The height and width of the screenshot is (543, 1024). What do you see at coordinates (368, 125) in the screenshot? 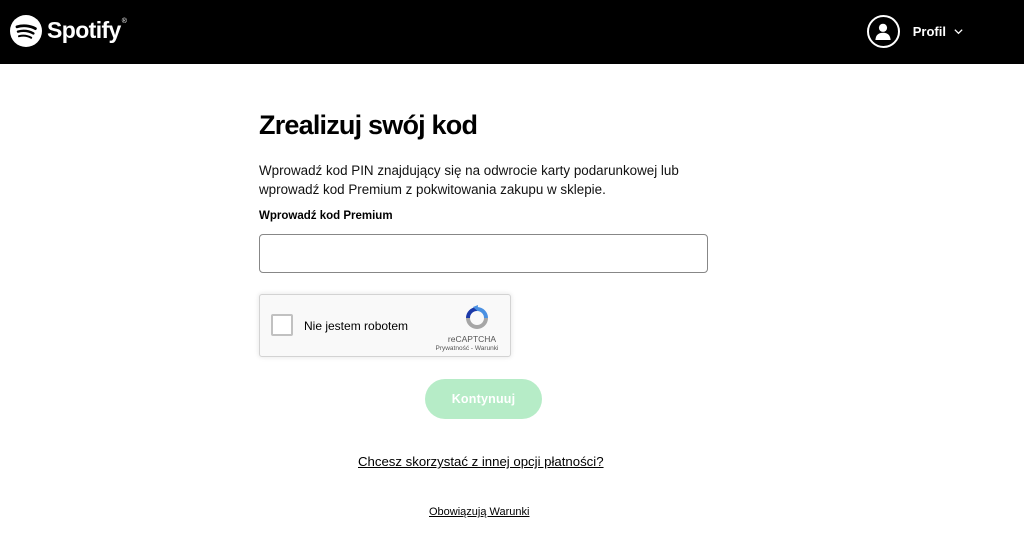
I see `page-title: Zrealizuj swój kod` at bounding box center [368, 125].